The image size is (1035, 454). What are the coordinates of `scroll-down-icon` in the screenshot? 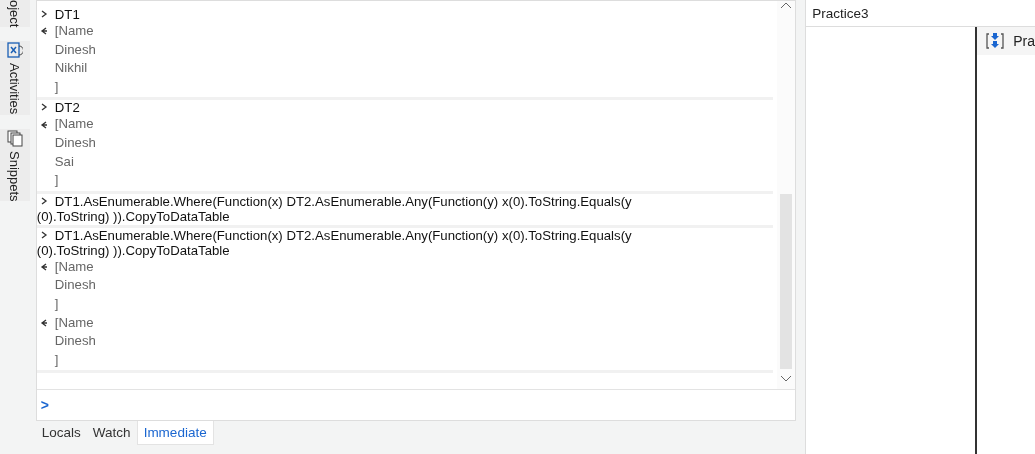 It's located at (785, 379).